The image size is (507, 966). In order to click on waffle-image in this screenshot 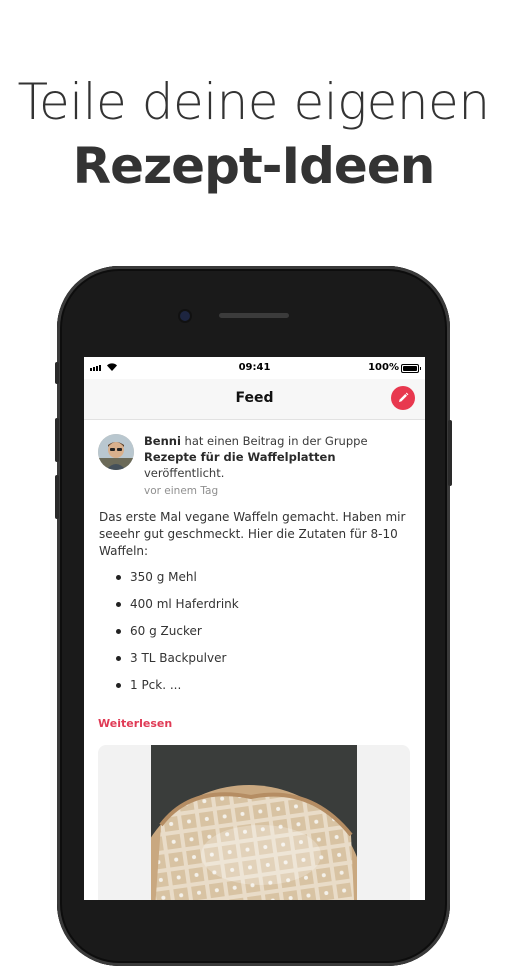, I will do `click(249, 822)`.